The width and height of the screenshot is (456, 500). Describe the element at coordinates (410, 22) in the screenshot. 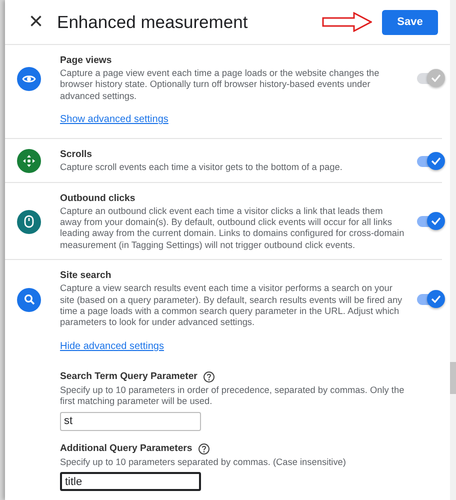

I see `save-button: Save` at that location.